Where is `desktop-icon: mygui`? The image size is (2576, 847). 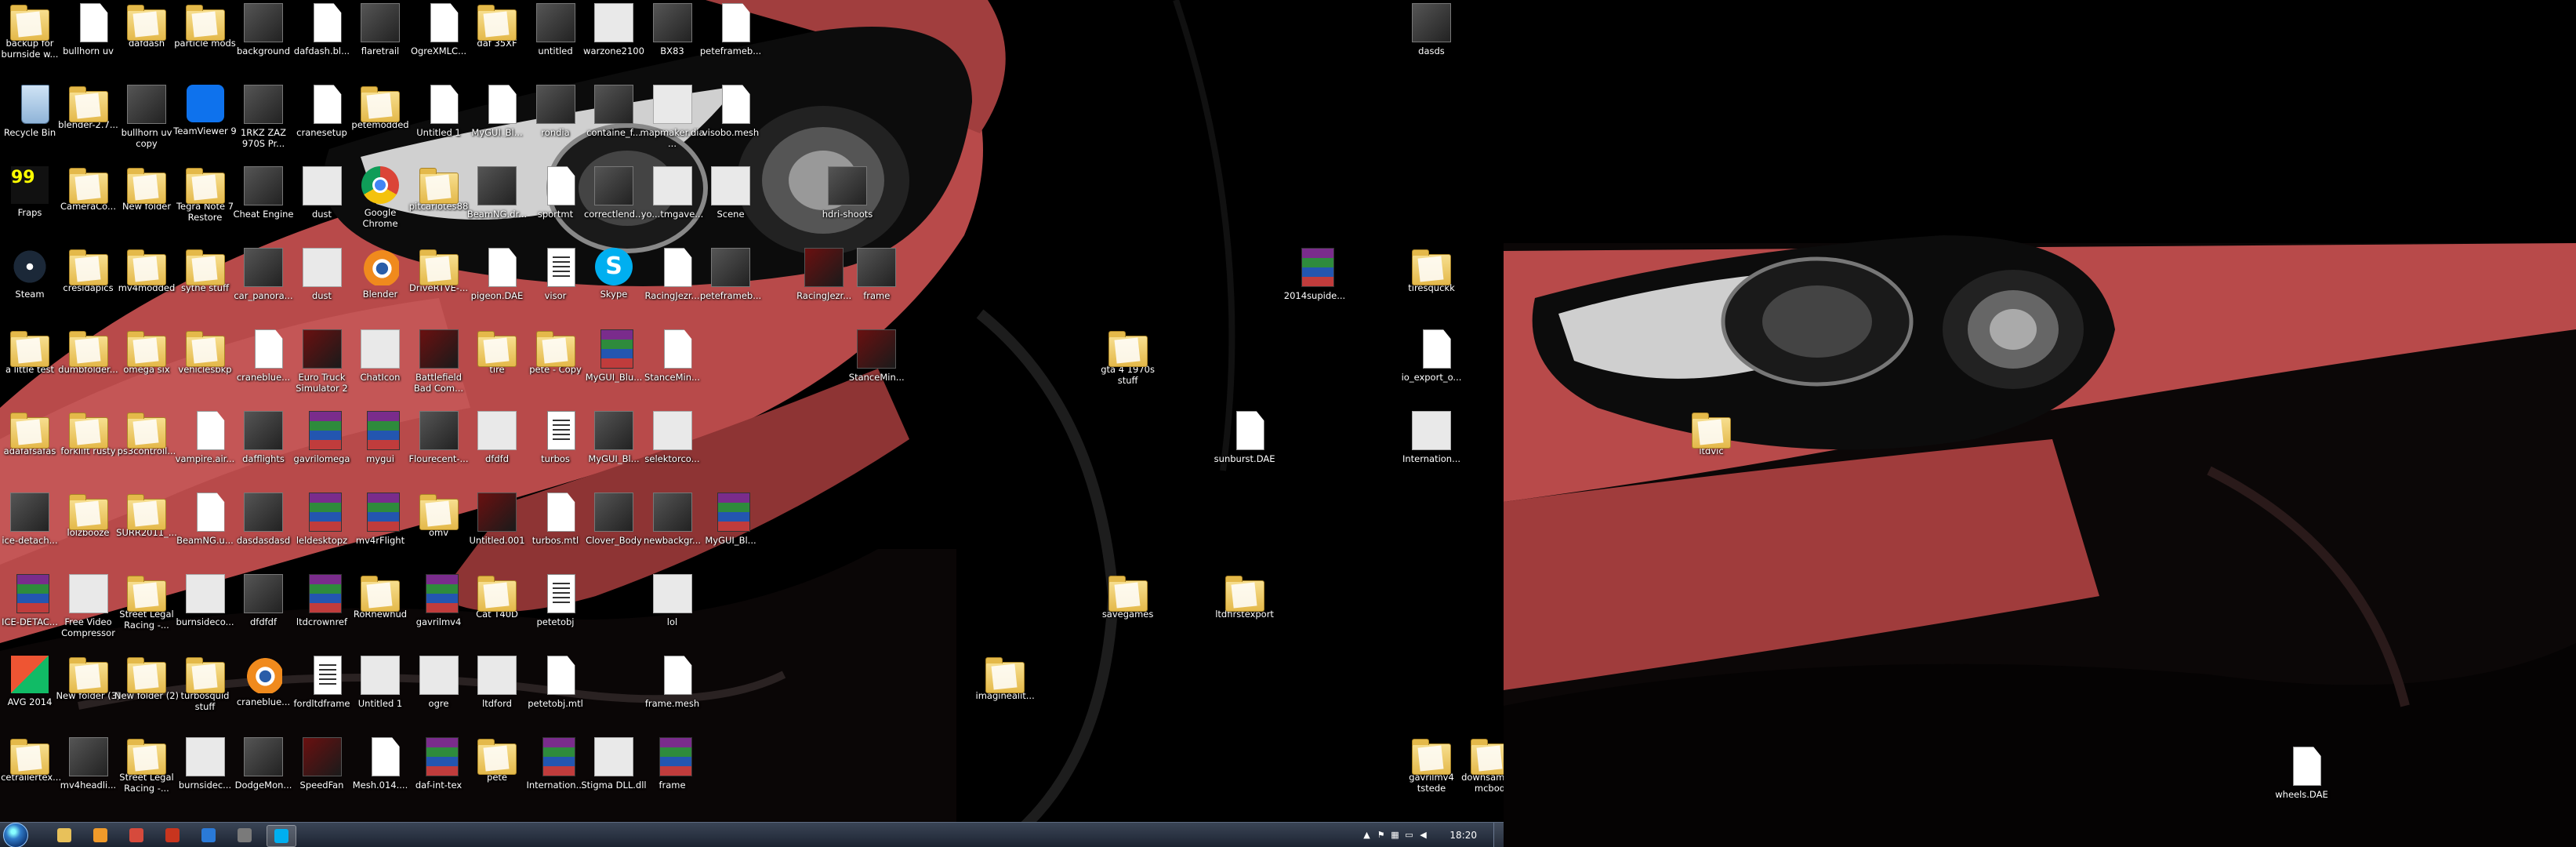 desktop-icon: mygui is located at coordinates (381, 448).